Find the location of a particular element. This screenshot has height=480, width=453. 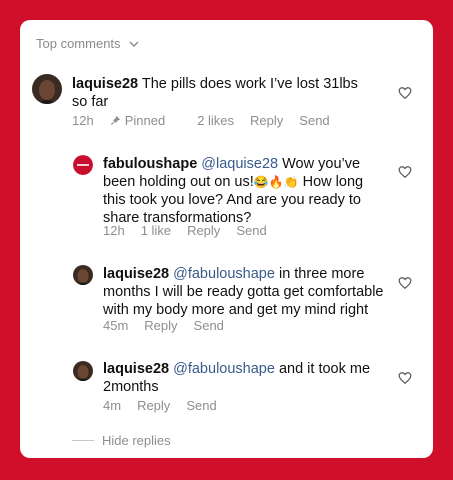

emoji: 😂🔥👏 is located at coordinates (276, 182).